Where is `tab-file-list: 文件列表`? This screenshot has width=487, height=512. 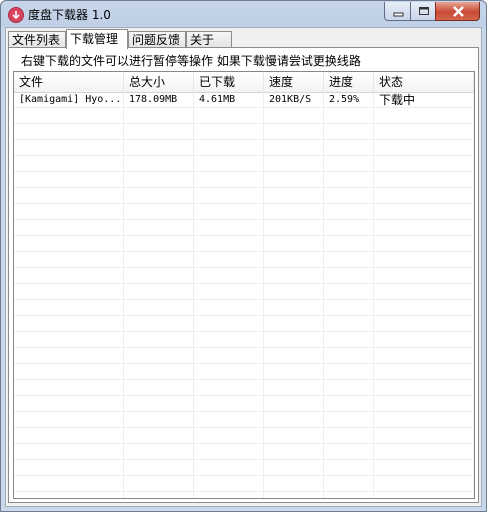
tab-file-list: 文件列表 is located at coordinates (37, 39).